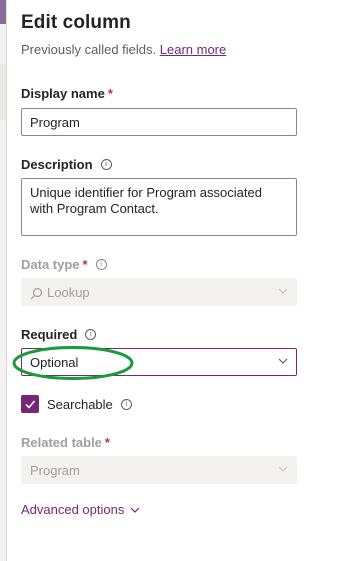  Describe the element at coordinates (36, 293) in the screenshot. I see `search-icon` at that location.